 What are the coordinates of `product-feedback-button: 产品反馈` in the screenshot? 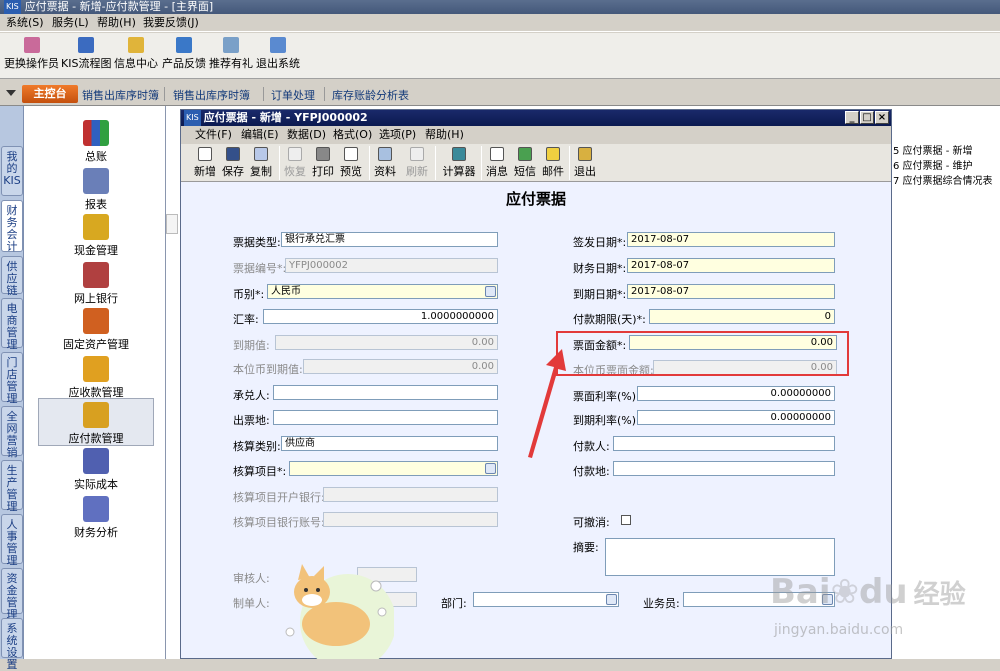 It's located at (184, 54).